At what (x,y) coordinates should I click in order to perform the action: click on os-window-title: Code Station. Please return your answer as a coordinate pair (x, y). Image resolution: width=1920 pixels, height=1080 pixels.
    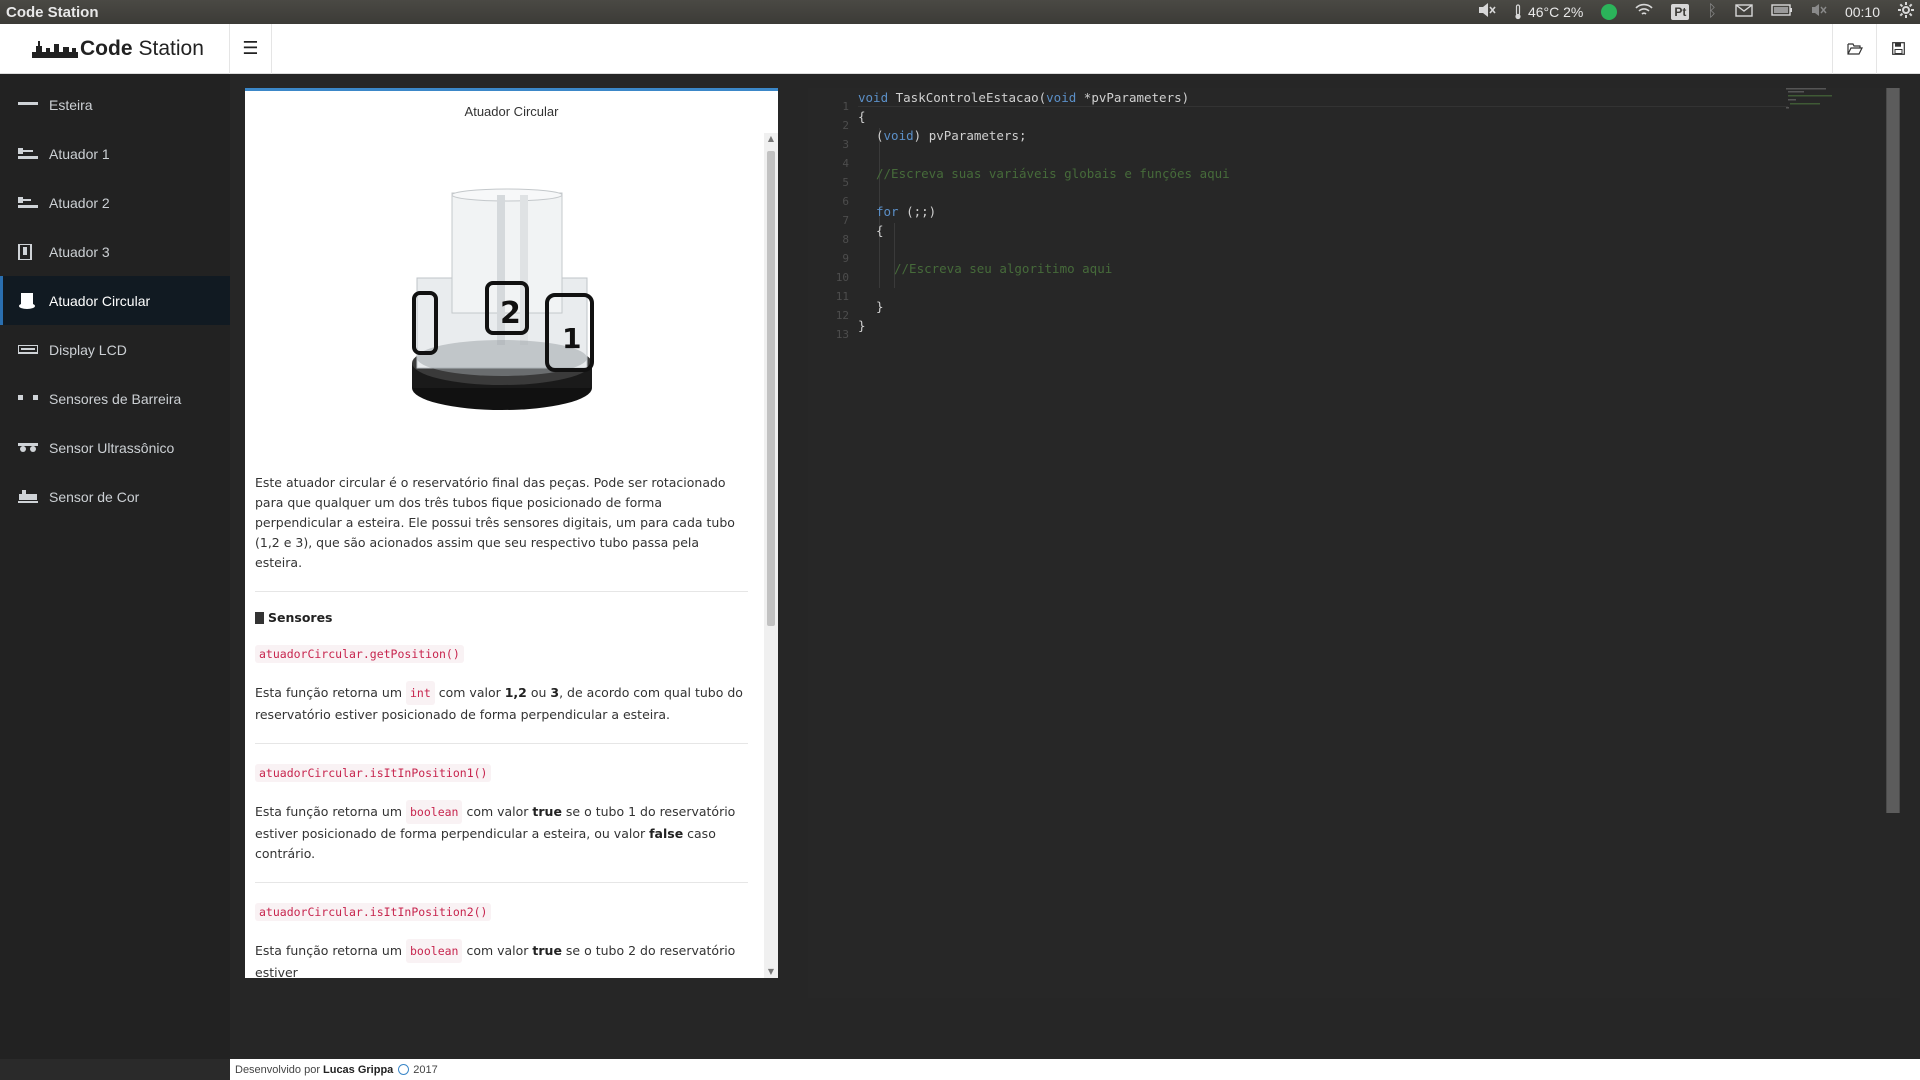
    Looking at the image, I should click on (52, 12).